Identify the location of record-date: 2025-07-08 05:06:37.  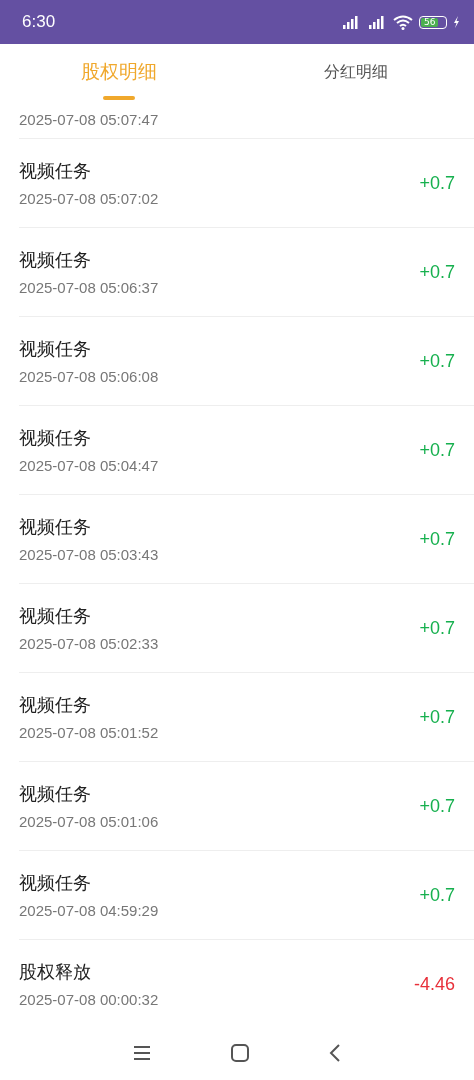
(89, 287).